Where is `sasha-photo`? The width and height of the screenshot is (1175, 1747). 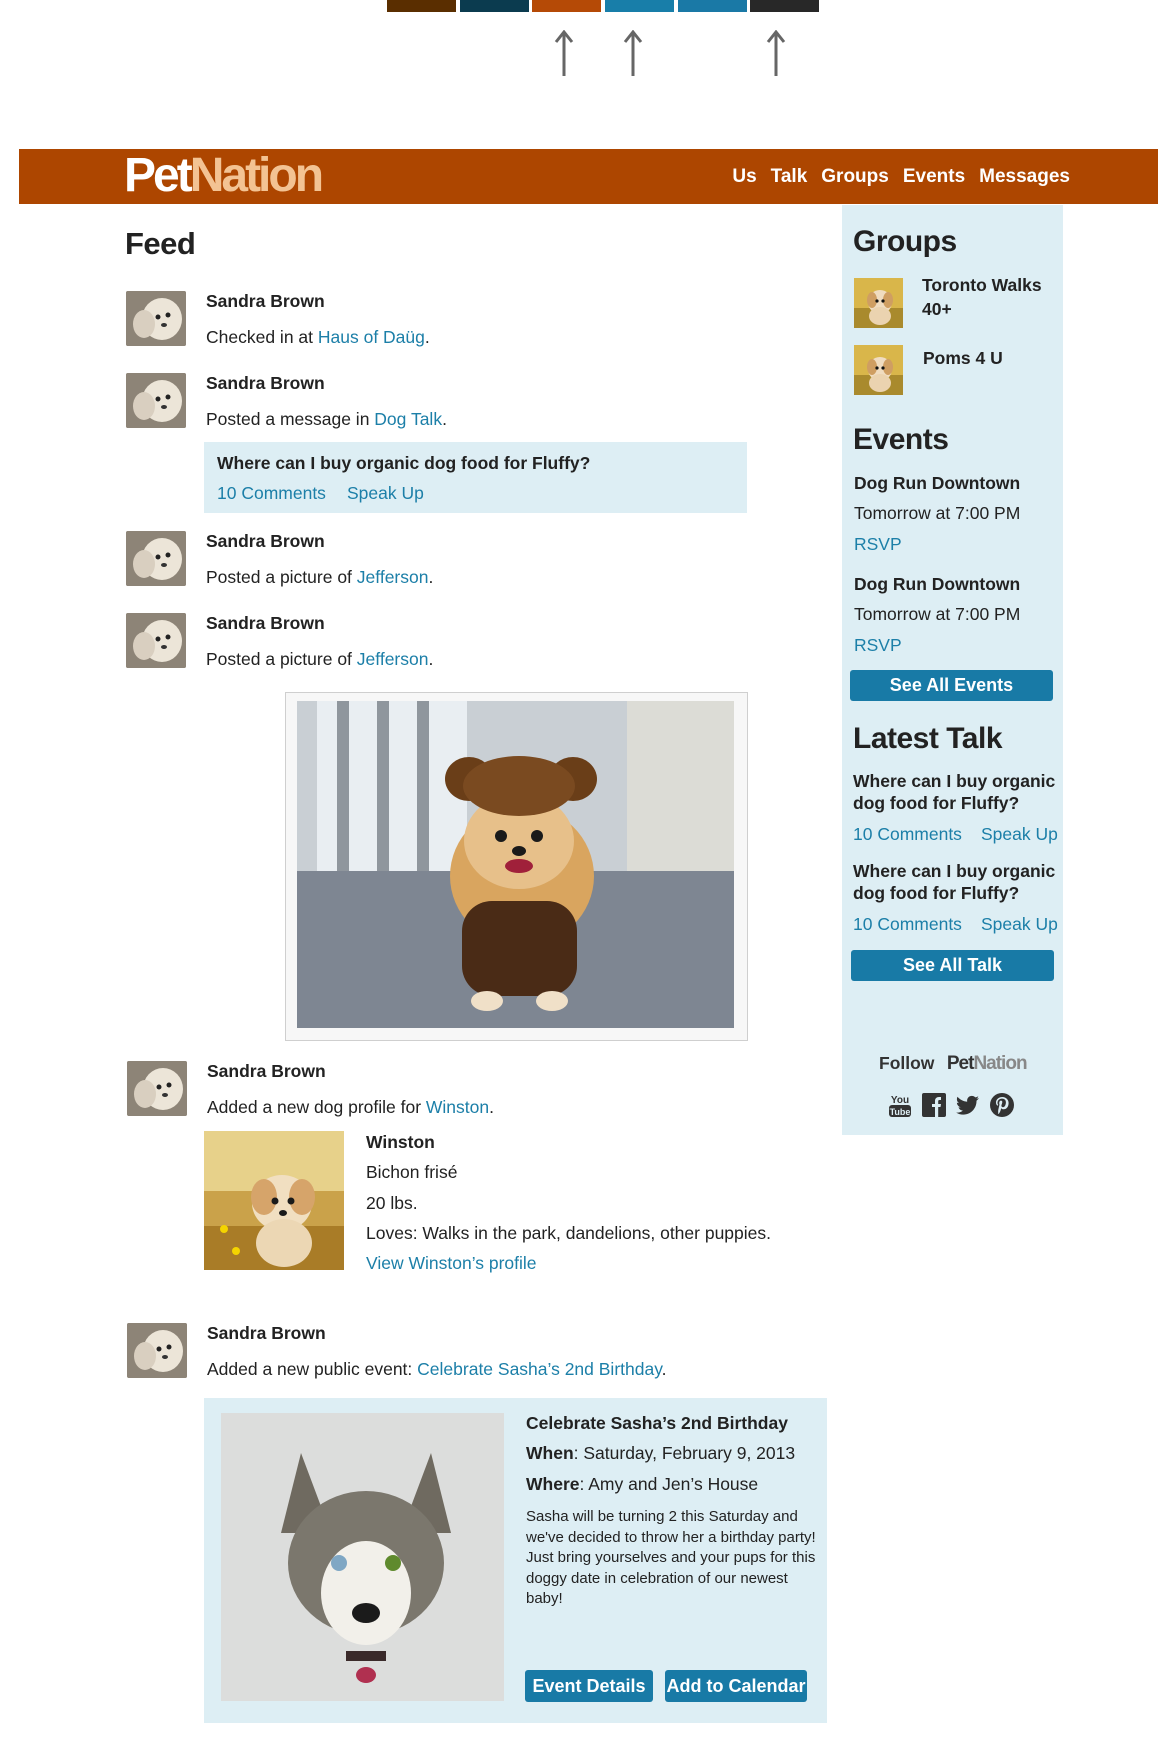
sasha-photo is located at coordinates (362, 1557).